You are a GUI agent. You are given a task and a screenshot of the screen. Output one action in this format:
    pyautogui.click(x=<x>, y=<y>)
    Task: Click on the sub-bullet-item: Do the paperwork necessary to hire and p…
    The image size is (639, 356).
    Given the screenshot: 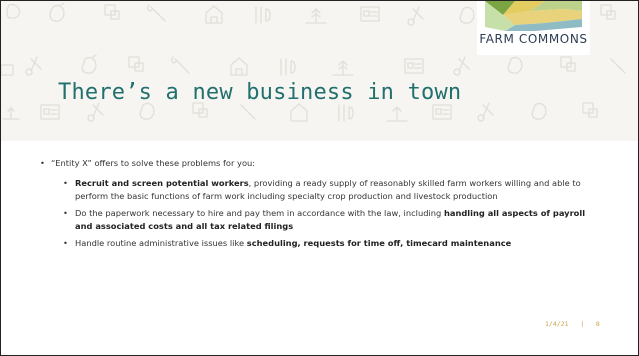 What is the action you would take?
    pyautogui.click(x=331, y=220)
    